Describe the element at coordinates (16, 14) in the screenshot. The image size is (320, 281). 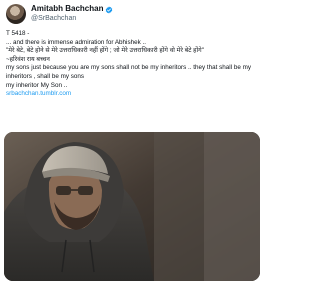
I see `avatar` at that location.